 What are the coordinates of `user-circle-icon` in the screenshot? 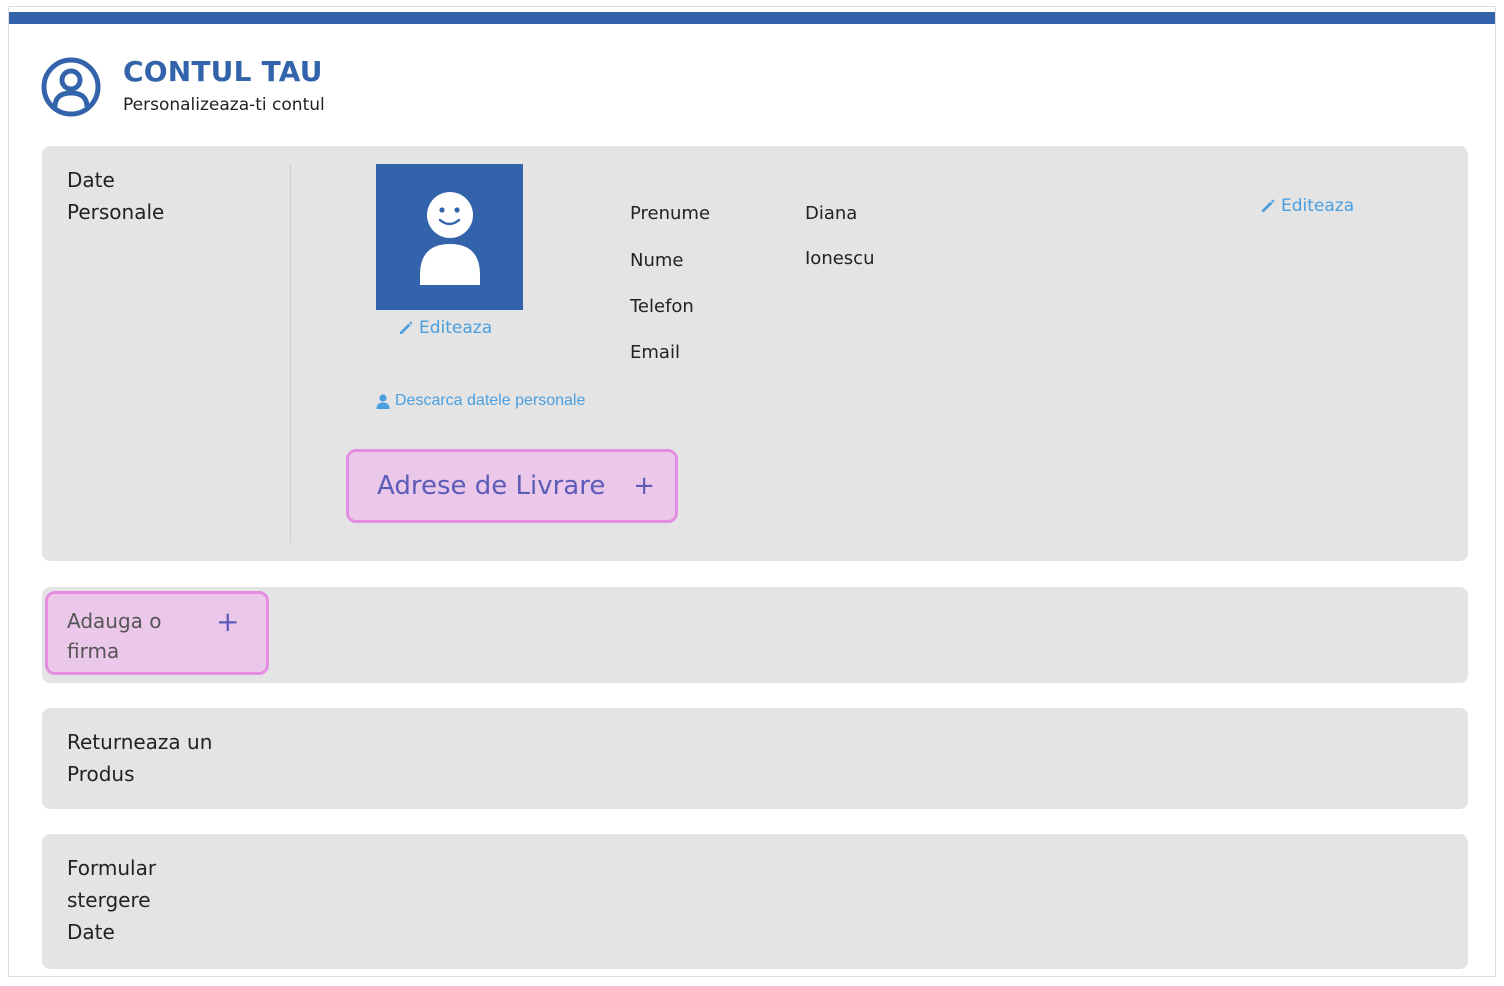 It's located at (71, 87).